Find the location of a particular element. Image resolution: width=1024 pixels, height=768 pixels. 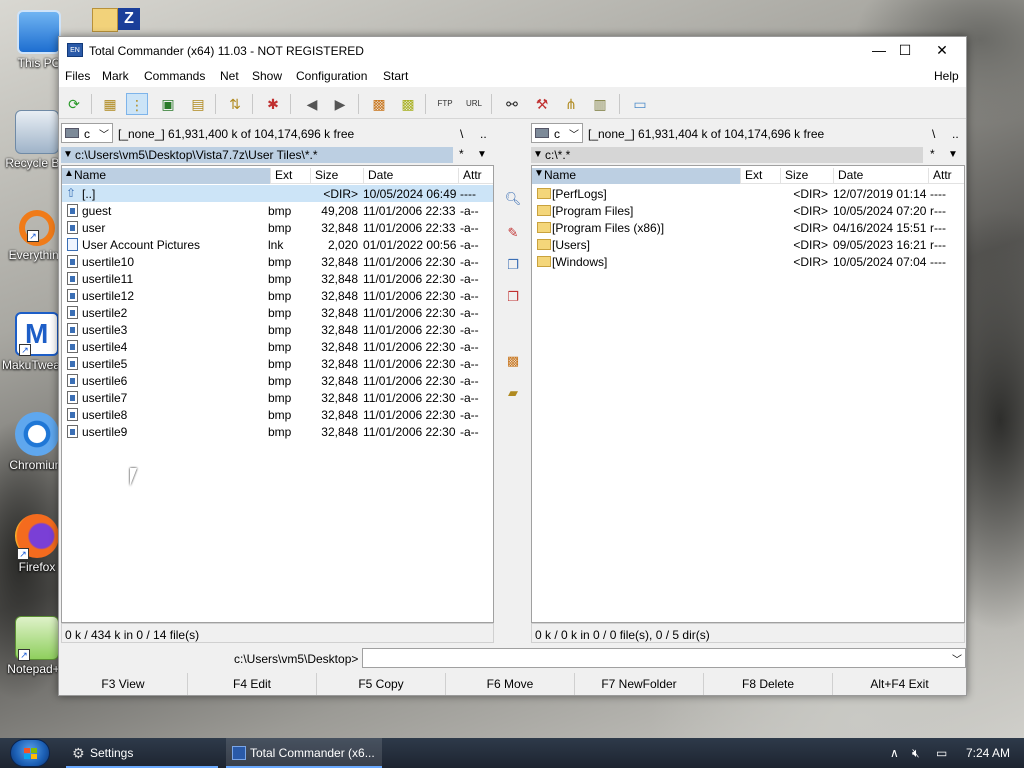

back-icon: ◀ is located at coordinates (312, 104).